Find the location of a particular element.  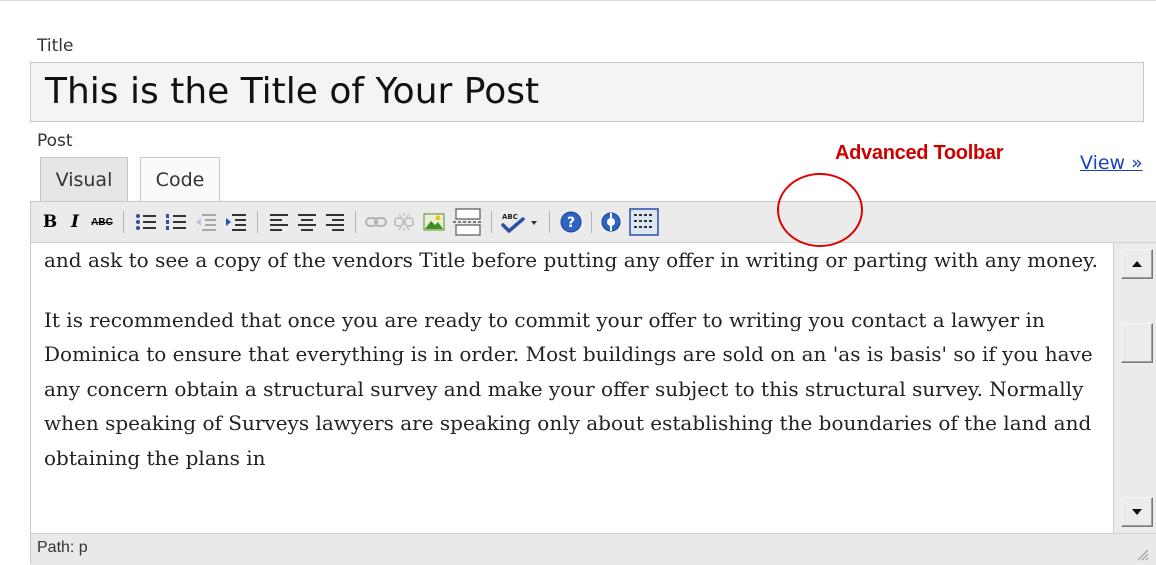

align-left-icon is located at coordinates (279, 222).